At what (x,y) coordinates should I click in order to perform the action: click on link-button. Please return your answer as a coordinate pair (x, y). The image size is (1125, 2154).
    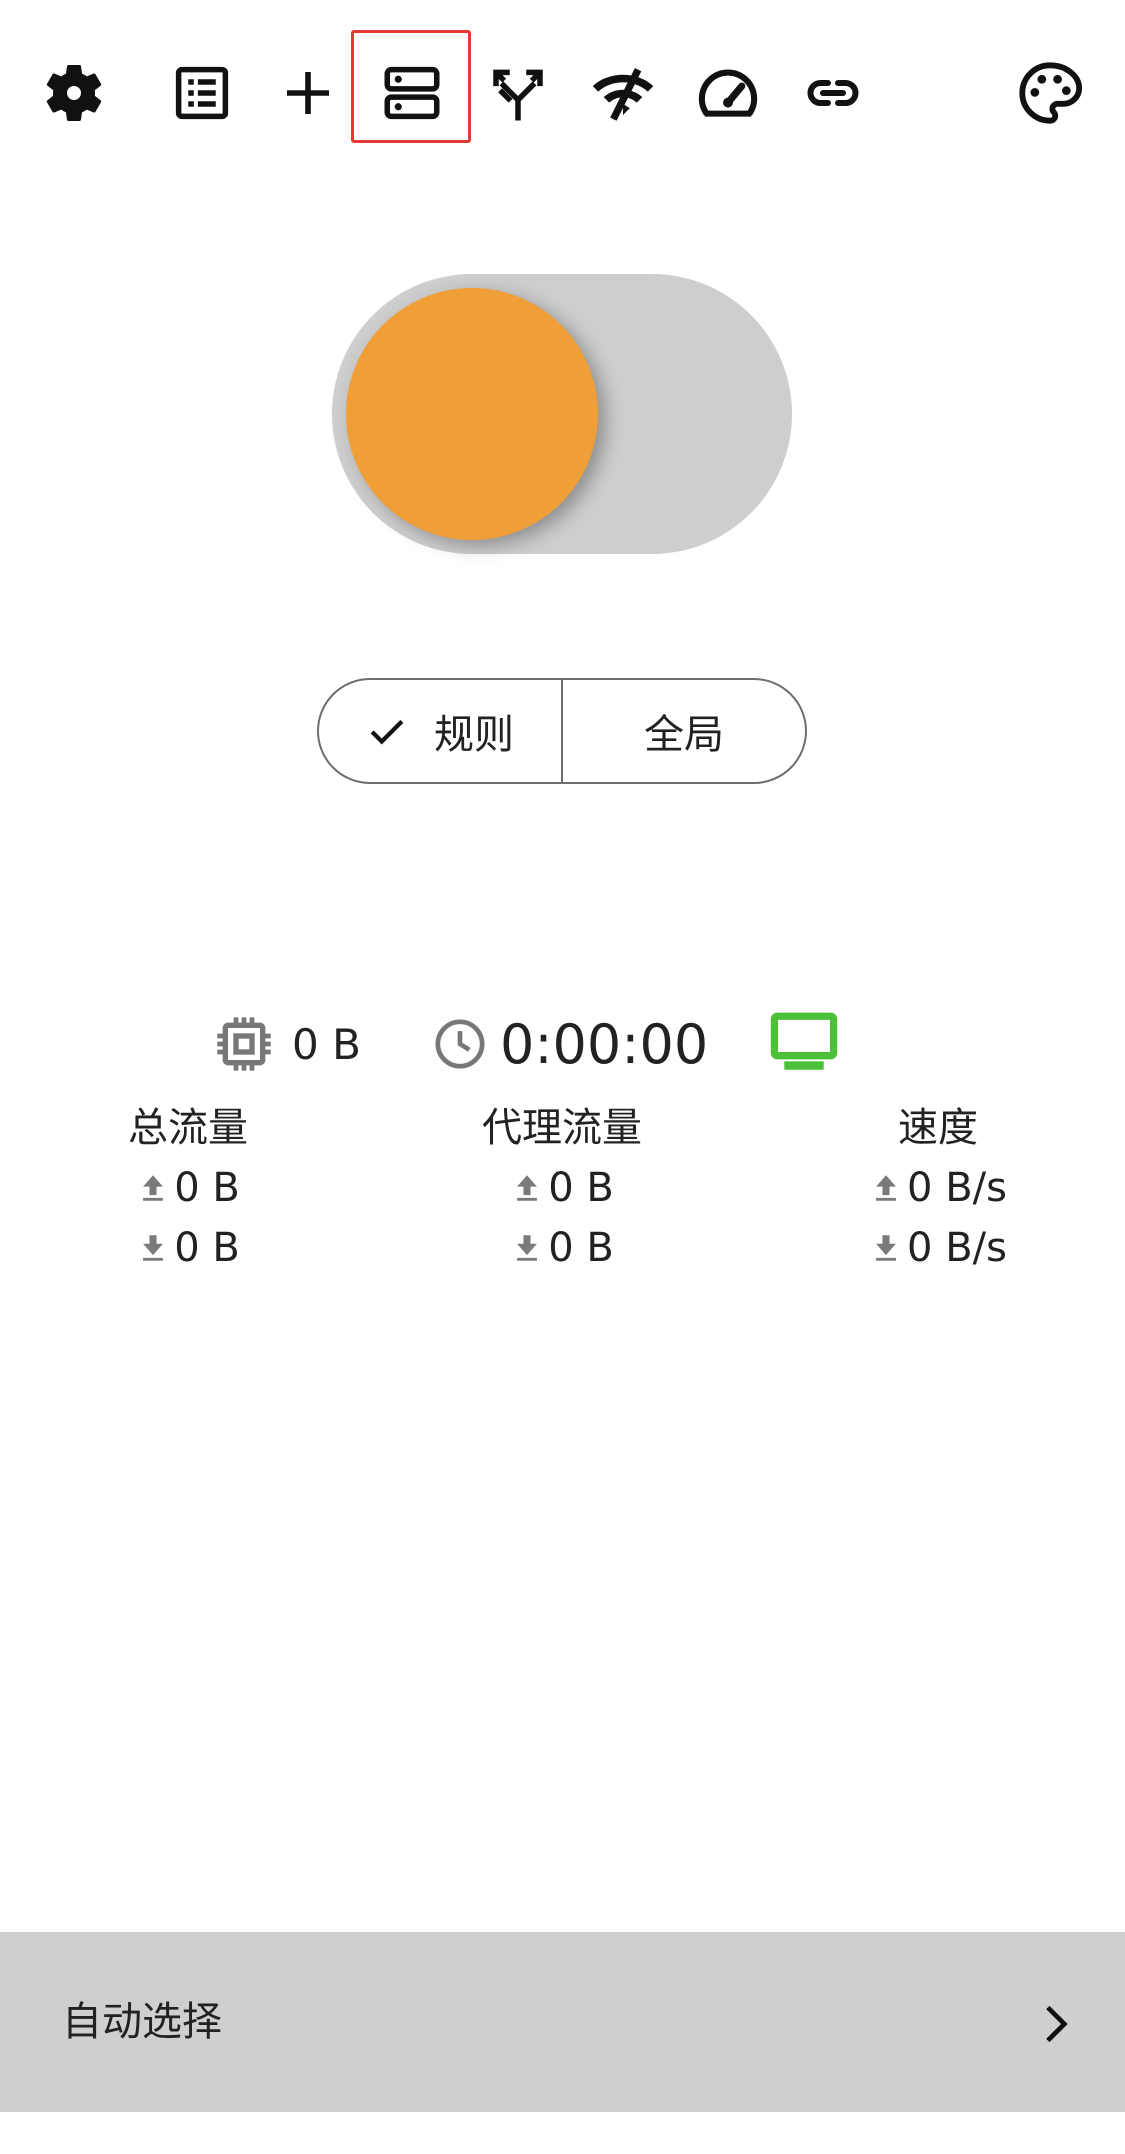
    Looking at the image, I should click on (833, 93).